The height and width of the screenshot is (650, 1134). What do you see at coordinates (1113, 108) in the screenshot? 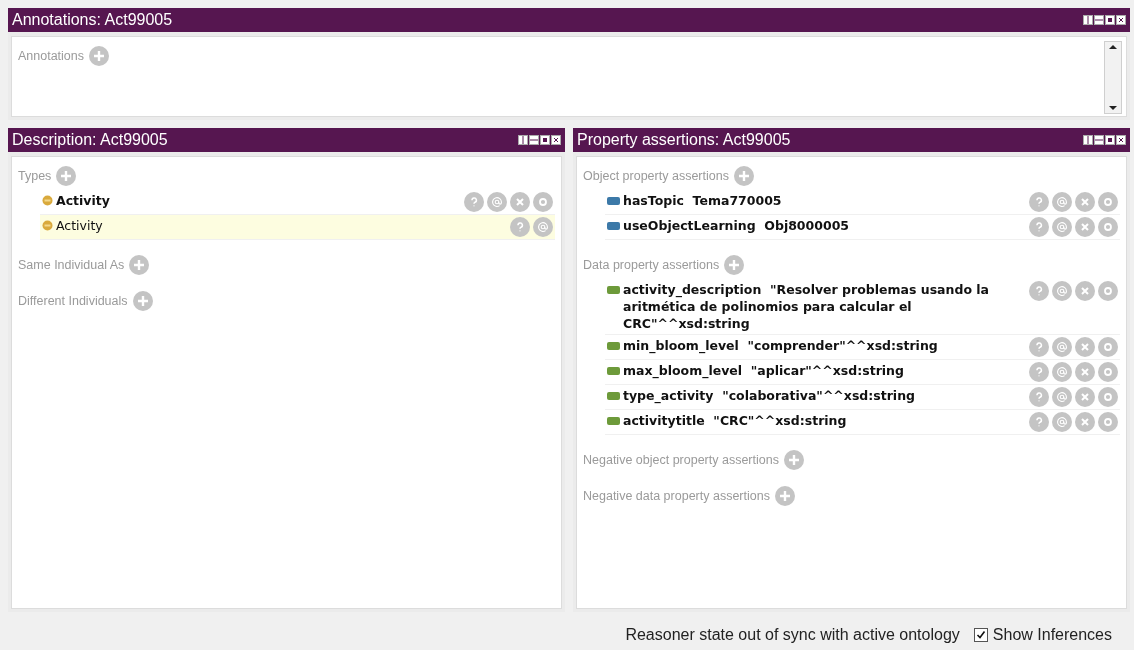
I see `scroll-down-icon` at bounding box center [1113, 108].